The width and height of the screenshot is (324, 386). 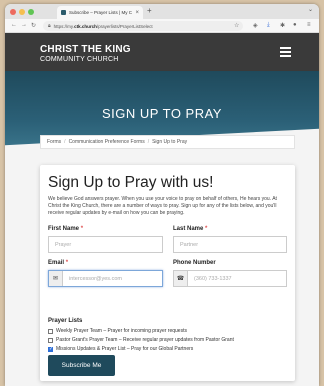 I want to click on tab-close-icon: ×, so click(x=137, y=13).